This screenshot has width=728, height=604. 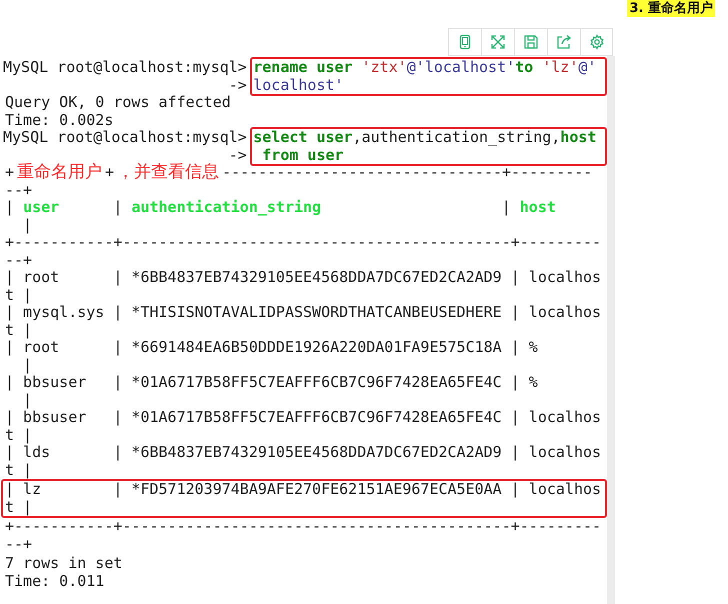 I want to click on output-line: Query OK, 0 rows affected, so click(x=118, y=103).